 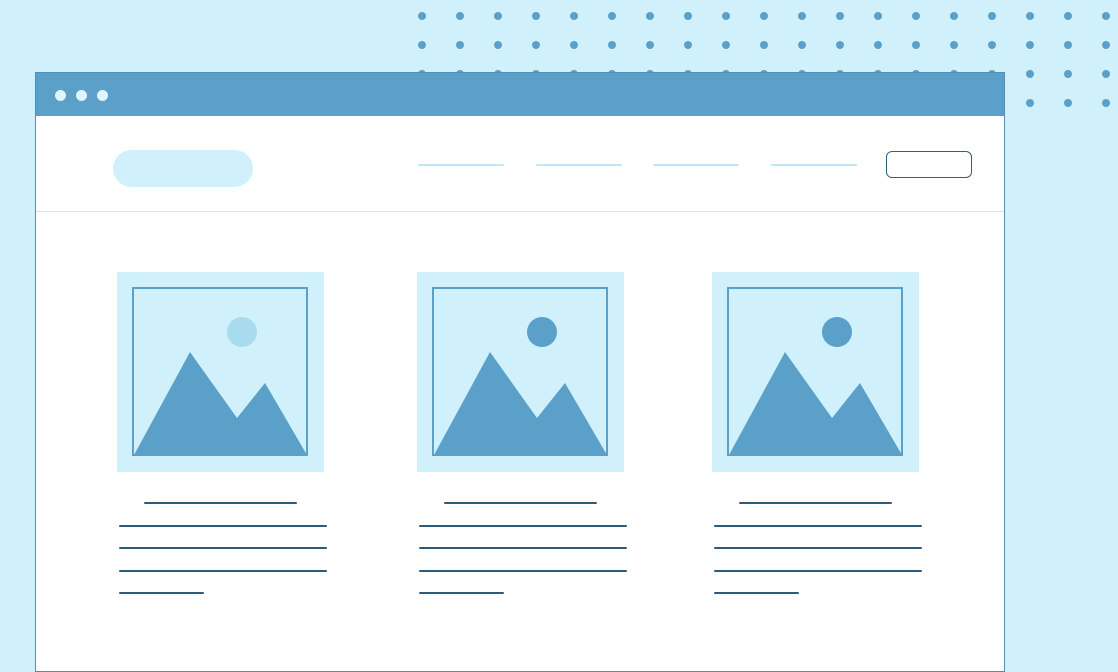 I want to click on site-header, so click(x=520, y=164).